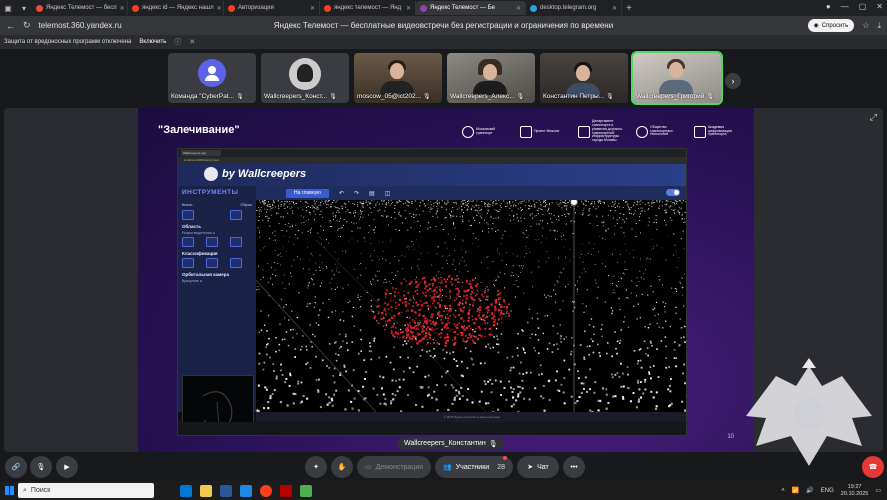 The image size is (887, 500). I want to click on participant-name: Команда "CyberPat... 🎙, so click(207, 96).